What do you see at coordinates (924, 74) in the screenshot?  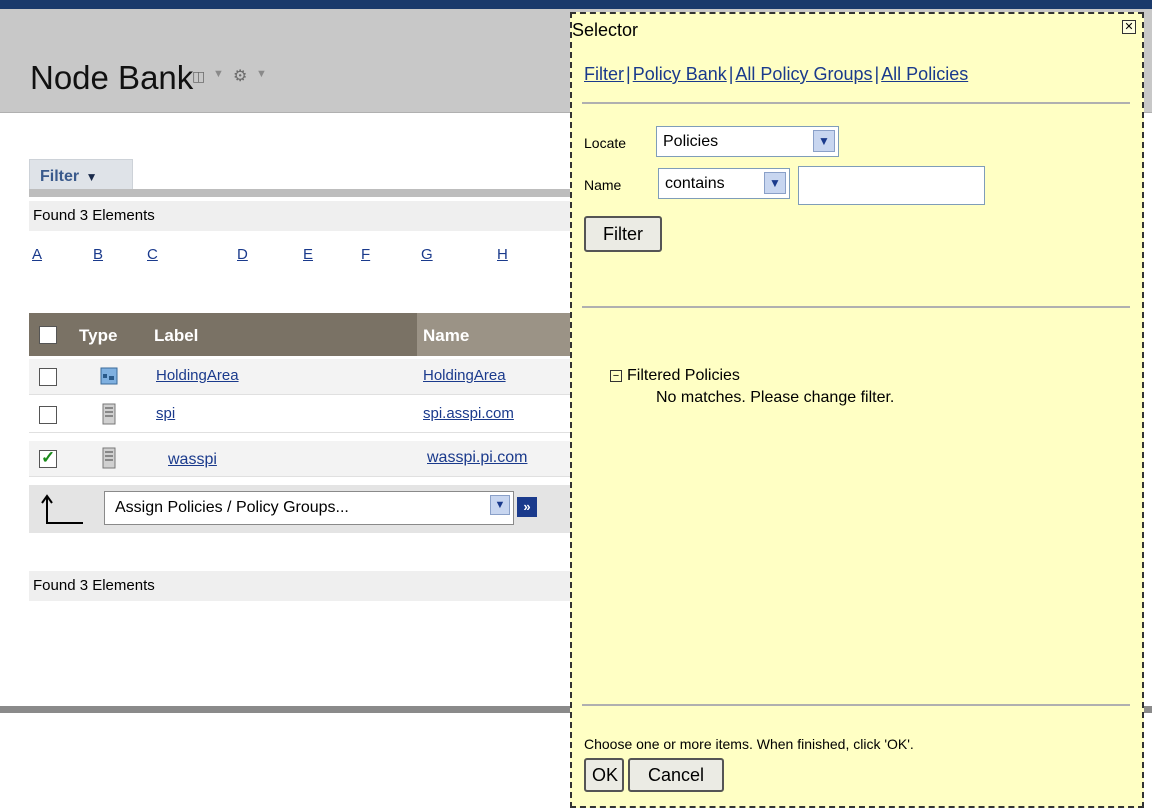 I see `nav-all-policies: All Policies` at bounding box center [924, 74].